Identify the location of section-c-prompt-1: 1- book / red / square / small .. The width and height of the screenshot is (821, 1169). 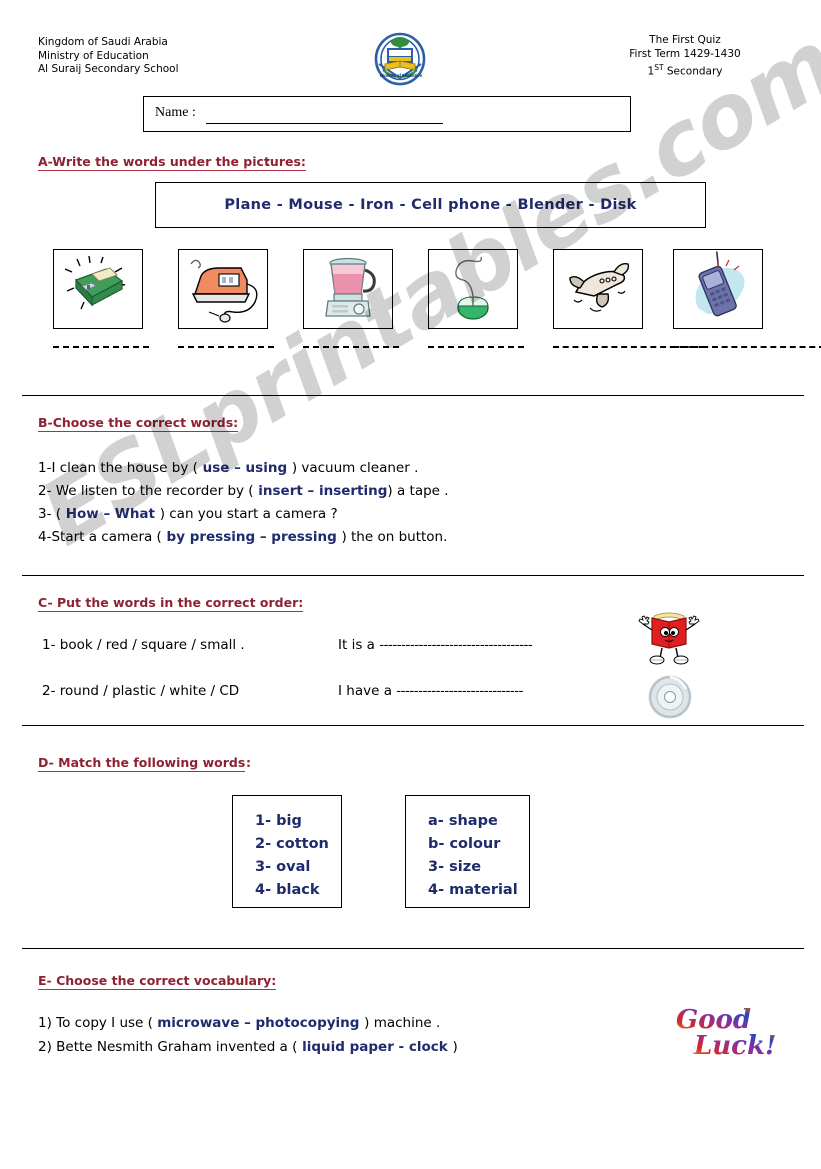
(143, 645).